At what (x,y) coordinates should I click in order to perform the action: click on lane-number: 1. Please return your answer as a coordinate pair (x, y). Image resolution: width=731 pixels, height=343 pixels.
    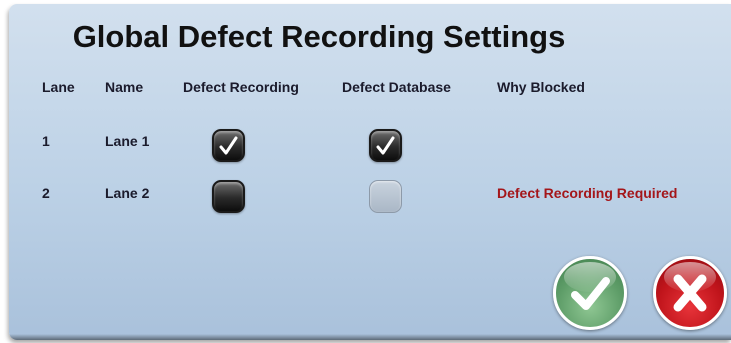
    Looking at the image, I should click on (46, 141).